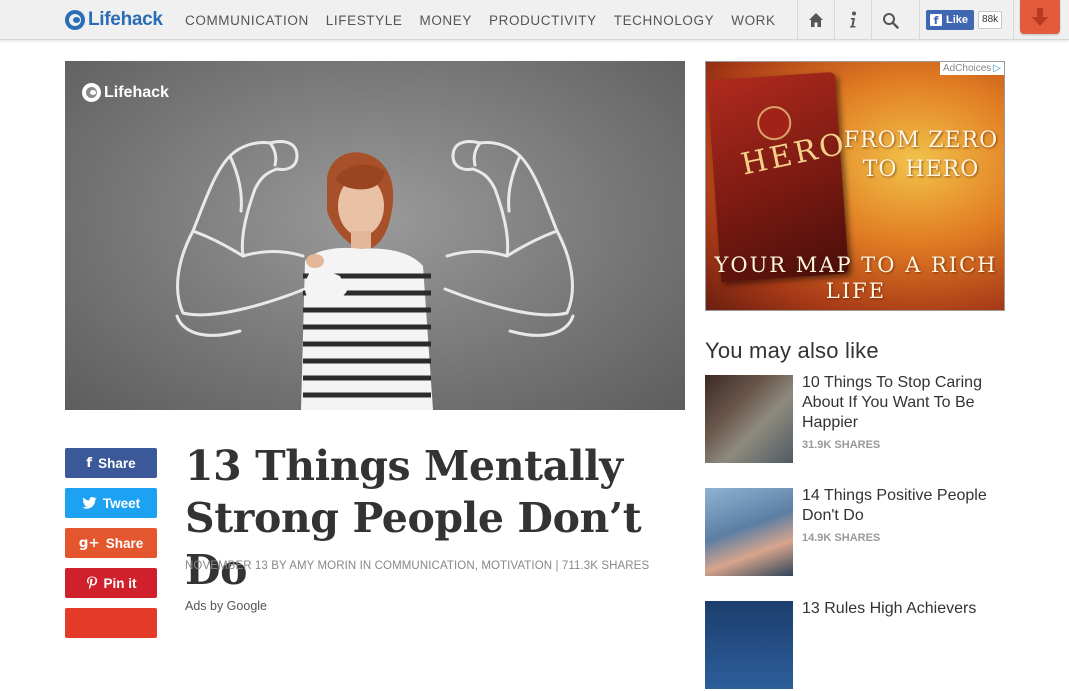 The image size is (1069, 691). I want to click on nav-item-money: MONEY, so click(445, 20).